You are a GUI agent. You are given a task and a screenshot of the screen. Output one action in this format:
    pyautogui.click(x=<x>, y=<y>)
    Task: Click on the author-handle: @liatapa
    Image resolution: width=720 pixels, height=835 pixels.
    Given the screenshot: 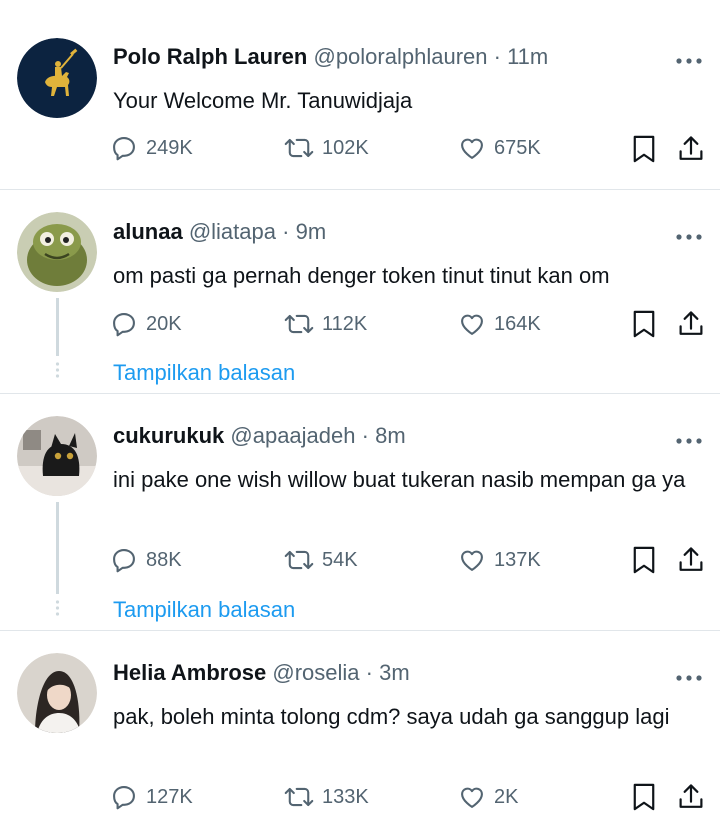 What is the action you would take?
    pyautogui.click(x=232, y=231)
    